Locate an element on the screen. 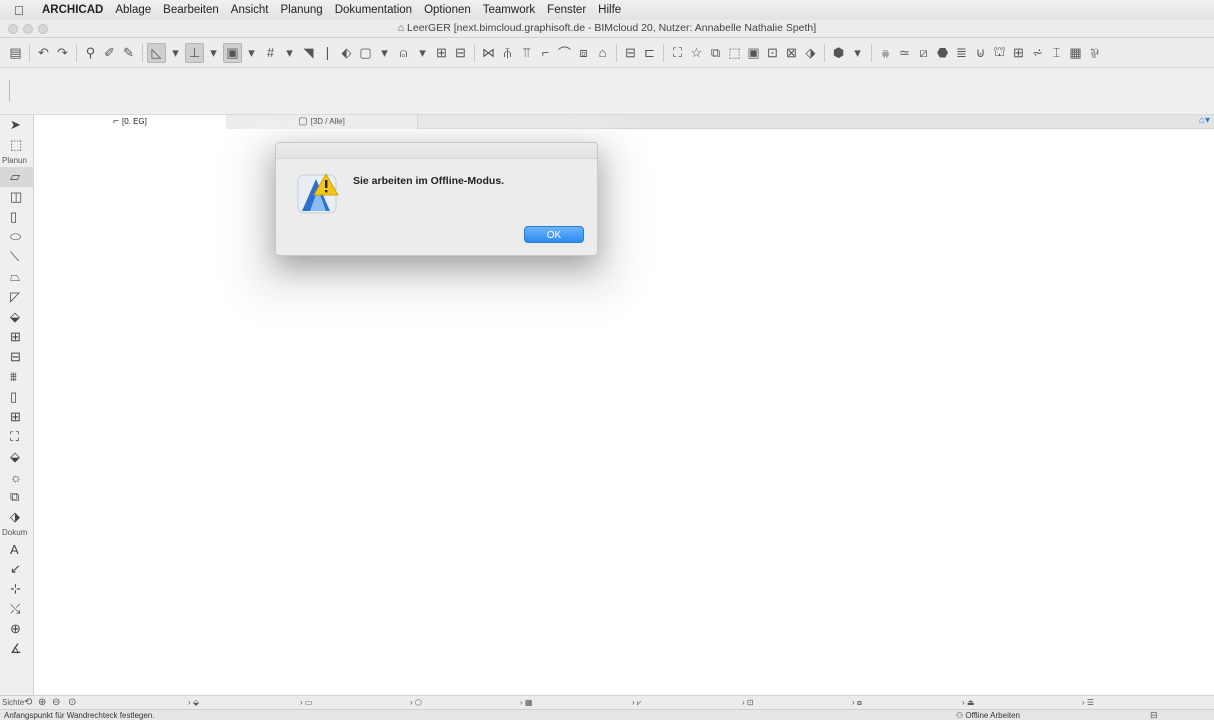 The width and height of the screenshot is (1214, 721). rotate-view-icon: ⟲ is located at coordinates (28, 703).